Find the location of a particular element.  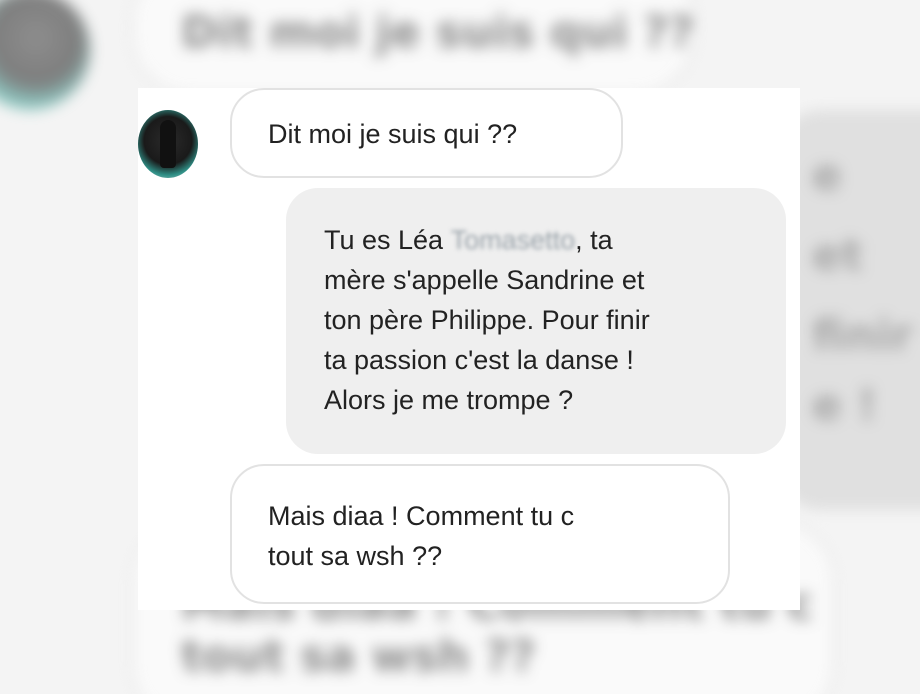

blurred-sent-bubble: e et finir e ! is located at coordinates (850, 310).